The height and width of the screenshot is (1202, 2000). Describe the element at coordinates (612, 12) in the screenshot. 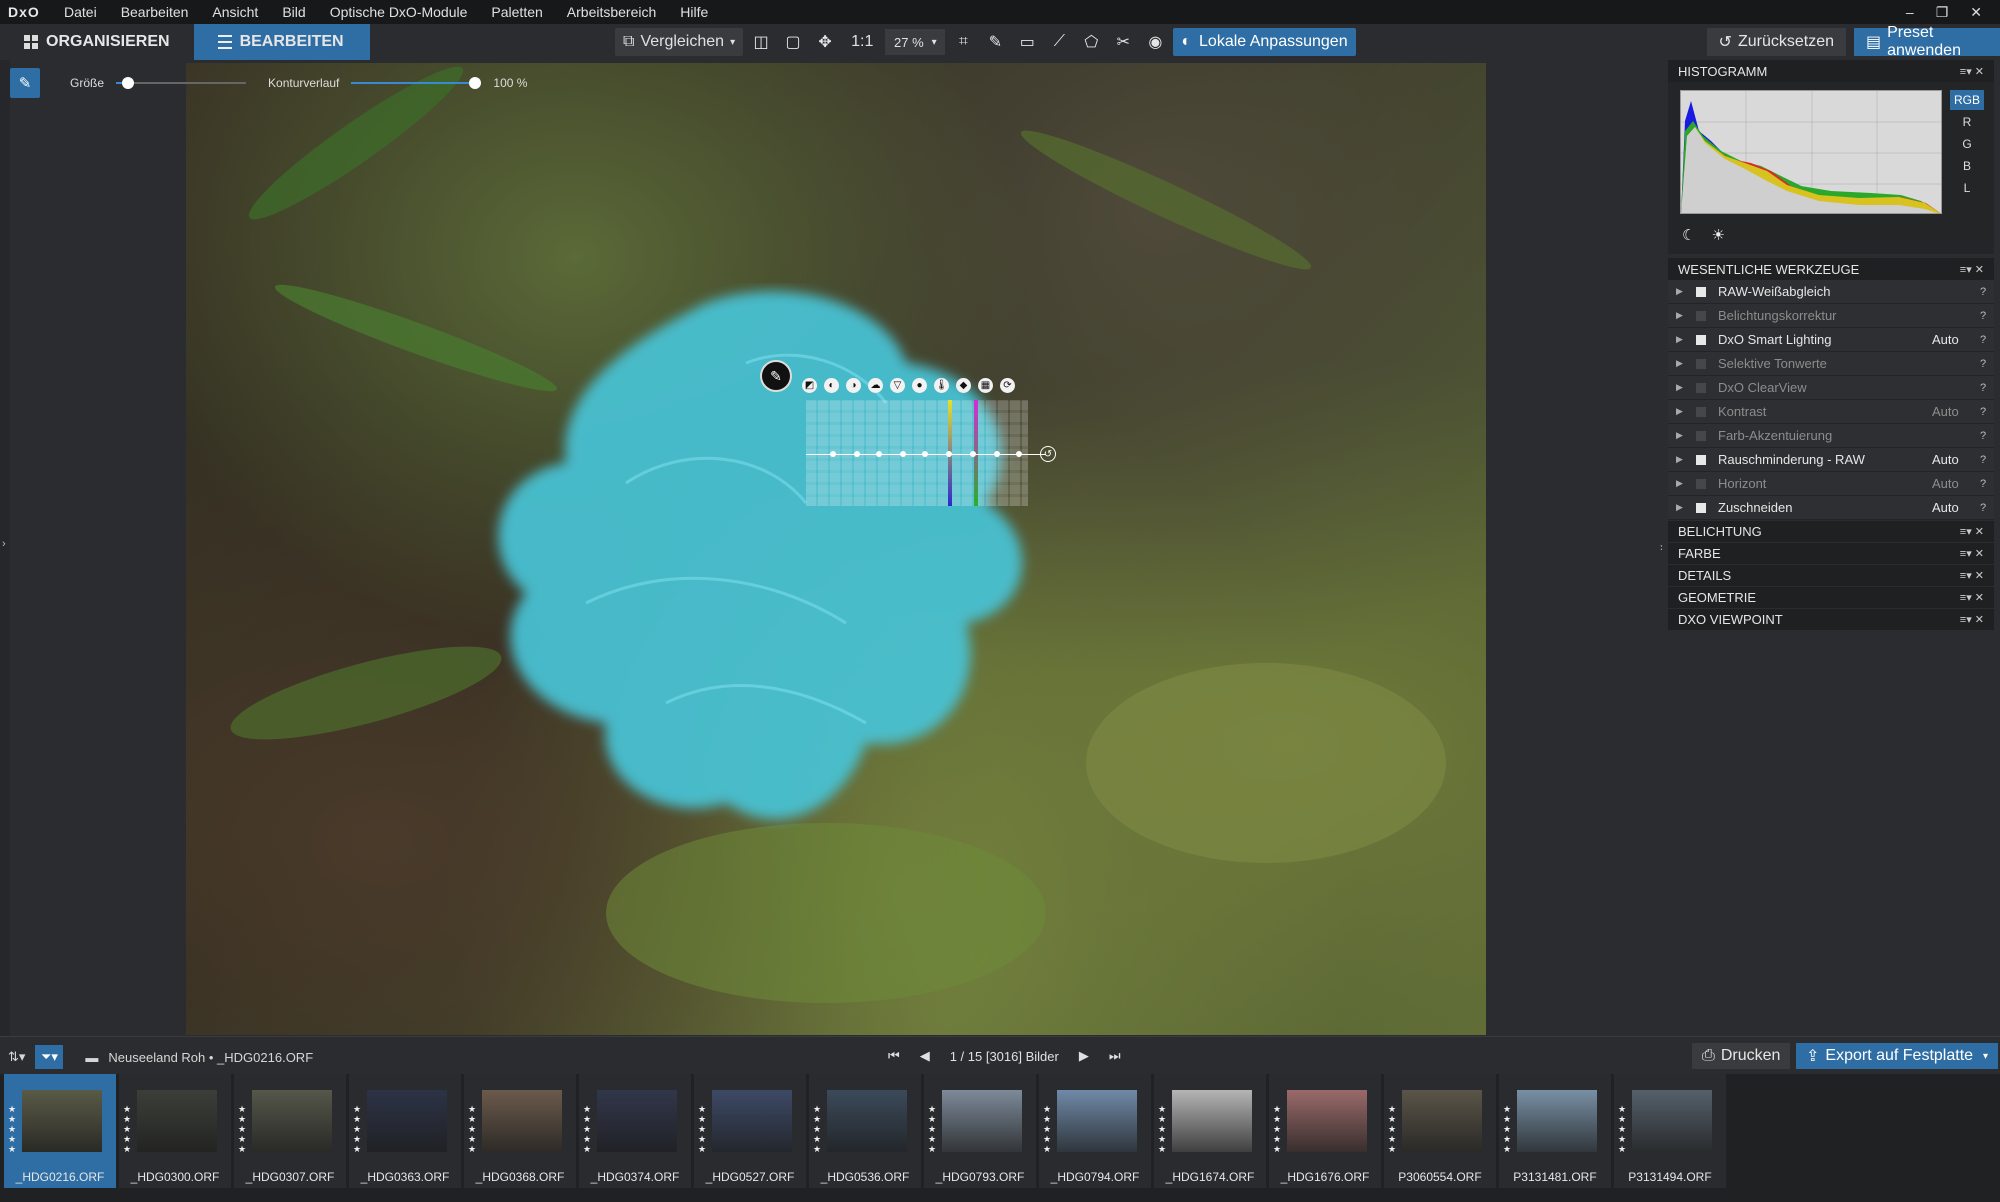

I see `menu-arbeitsbereich: Arbeitsbereich` at that location.